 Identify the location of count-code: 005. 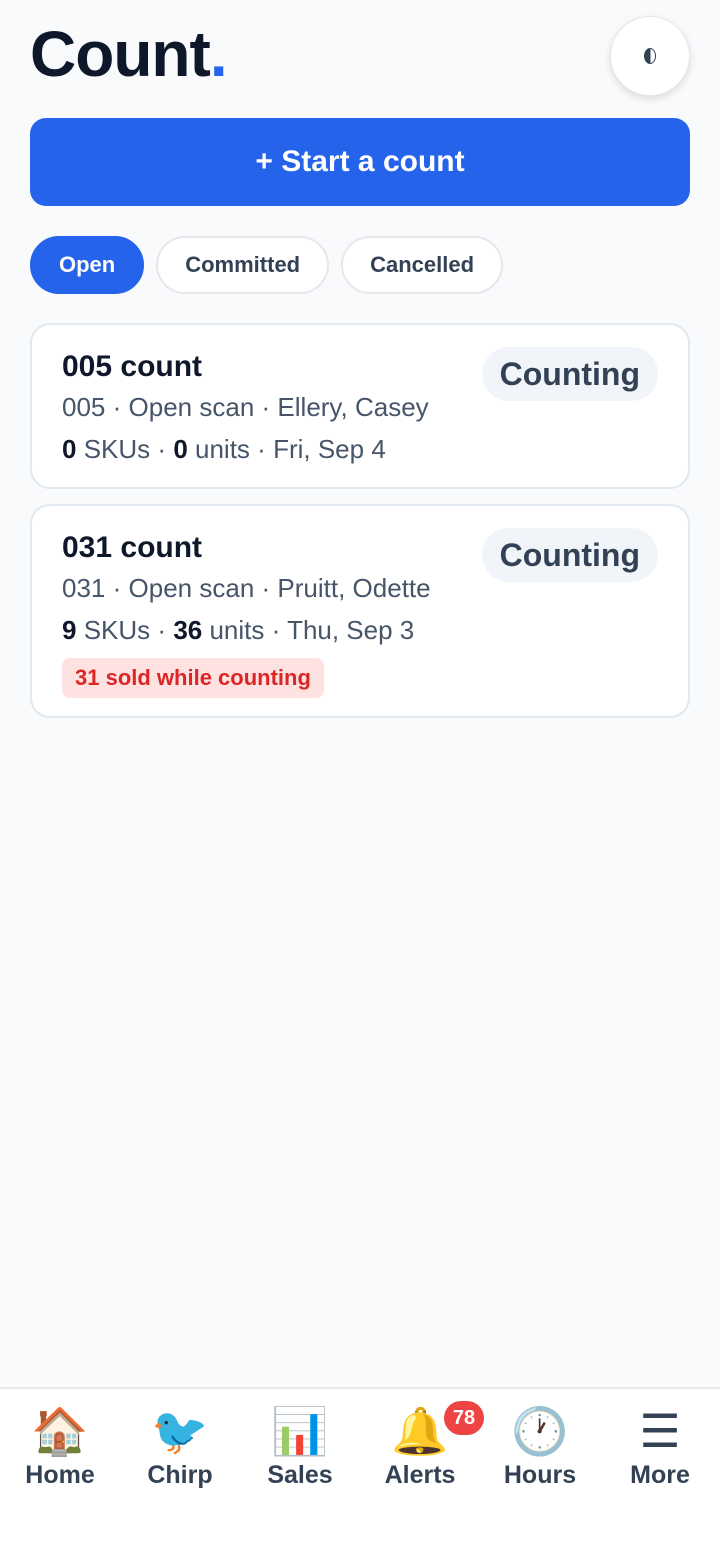
(84, 407).